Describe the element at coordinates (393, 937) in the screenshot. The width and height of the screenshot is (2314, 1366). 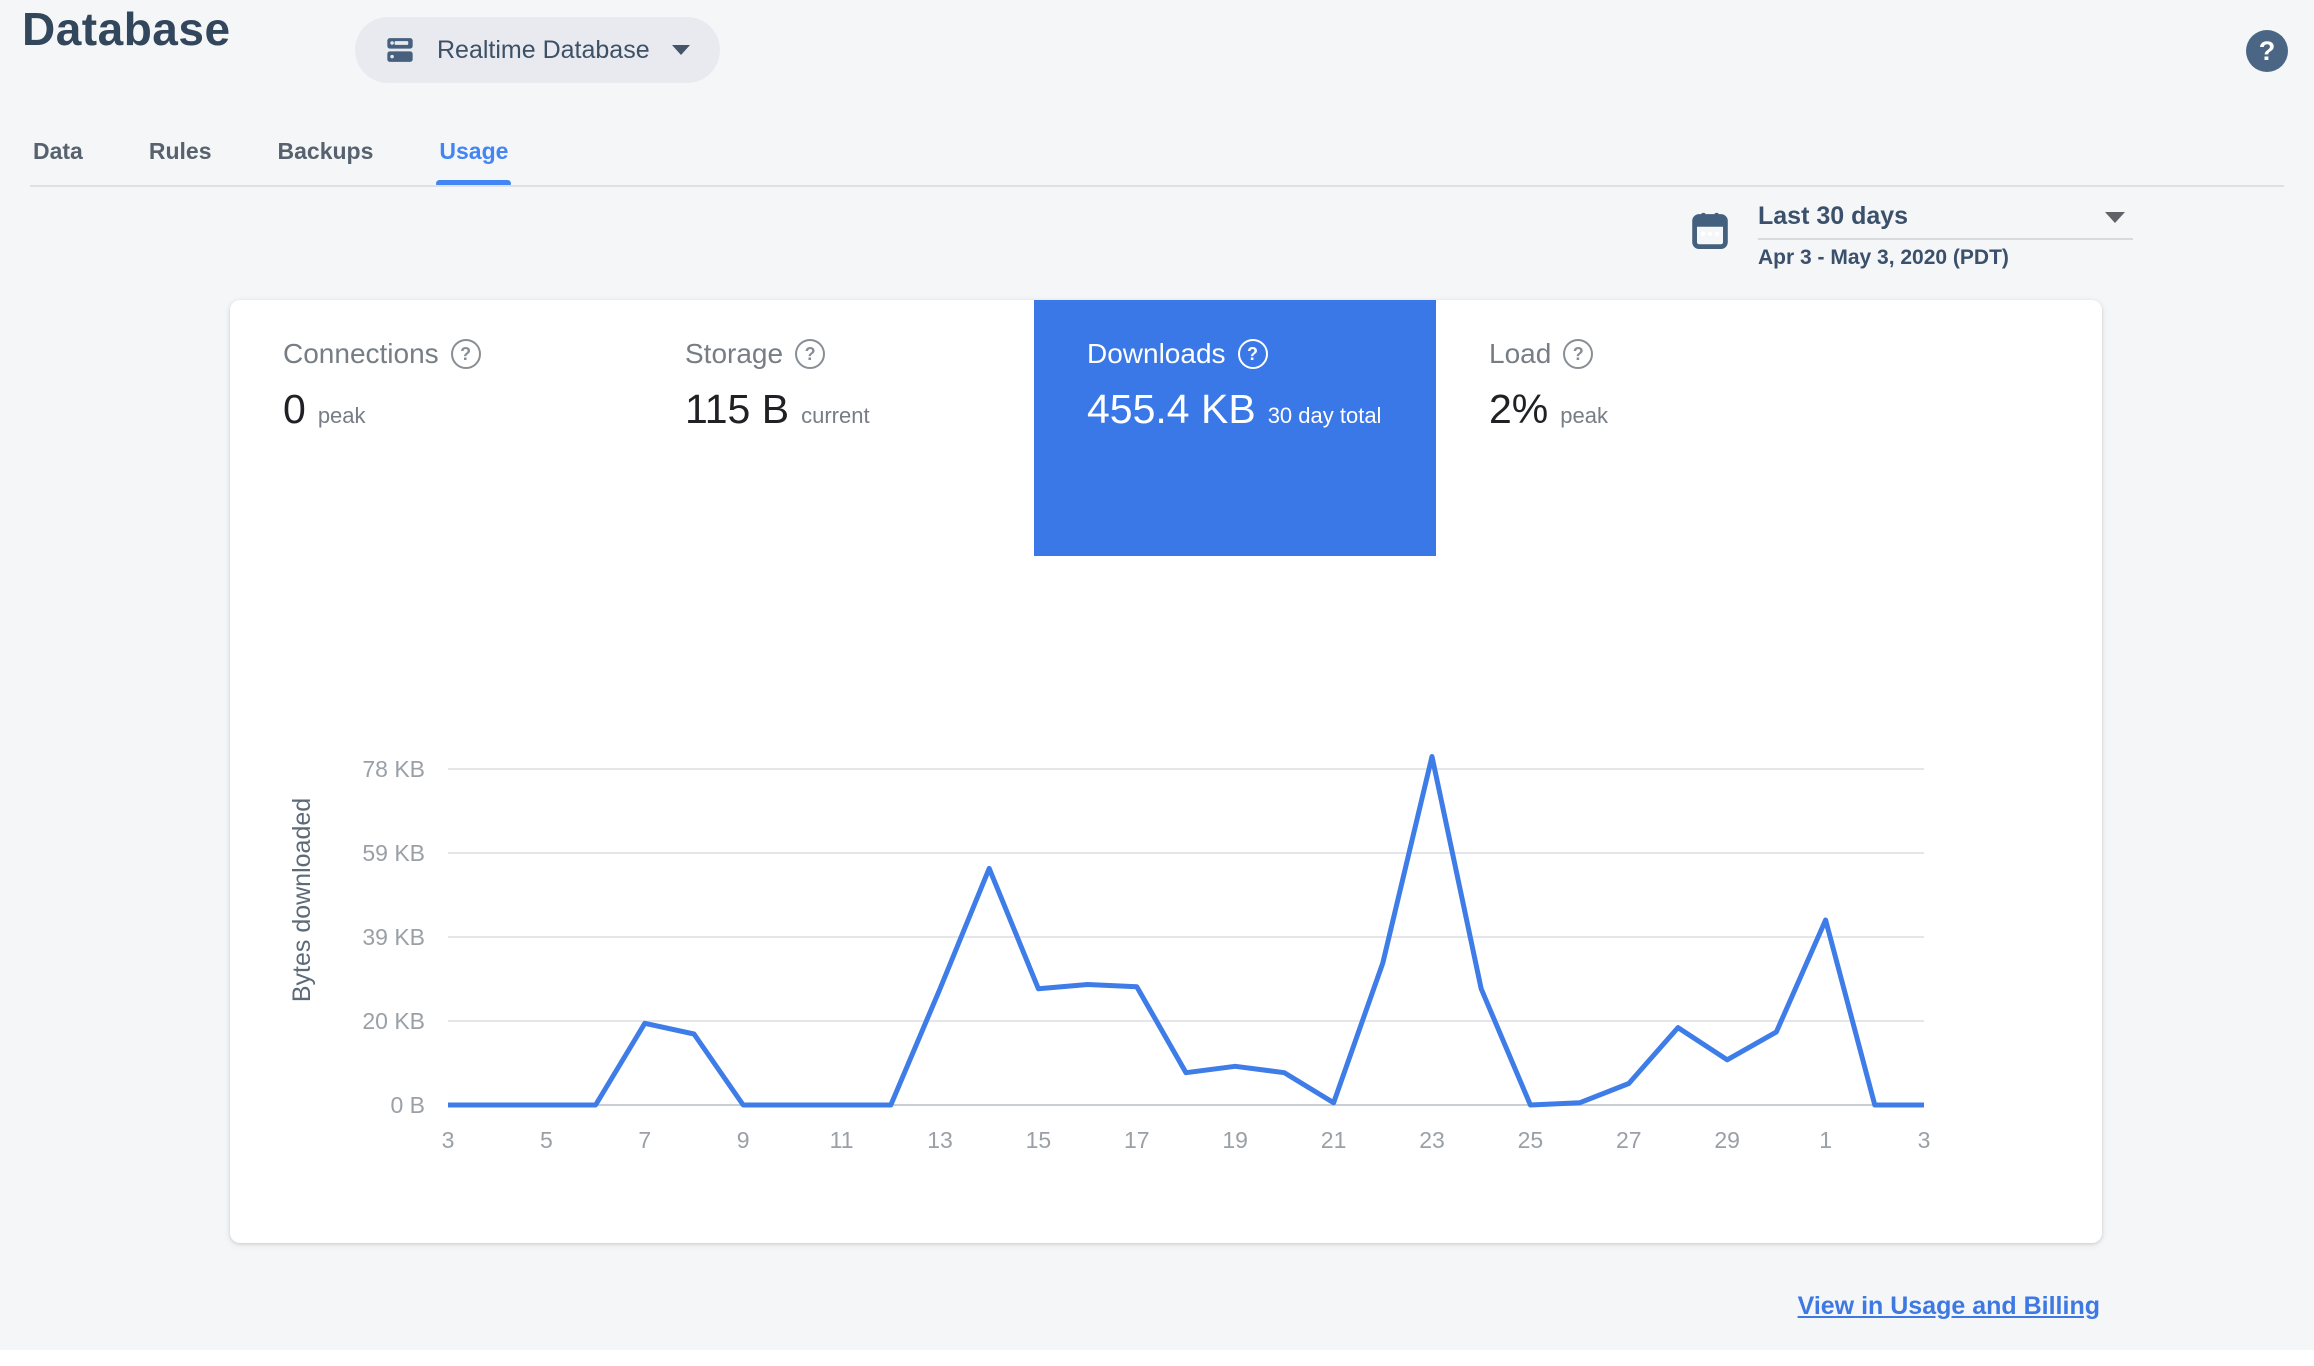
I see `y-axis-tick-label: 39 KB` at that location.